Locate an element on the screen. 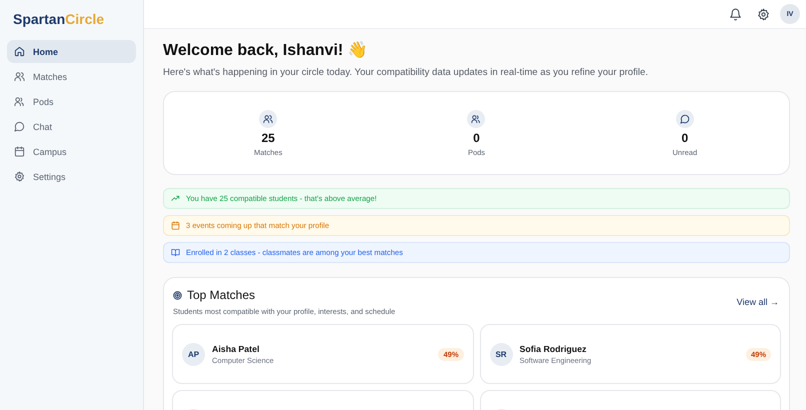 This screenshot has height=410, width=806. sidebar-item: Home is located at coordinates (71, 51).